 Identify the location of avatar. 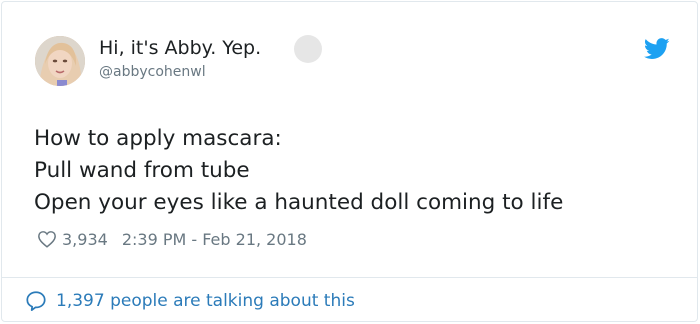
(60, 61).